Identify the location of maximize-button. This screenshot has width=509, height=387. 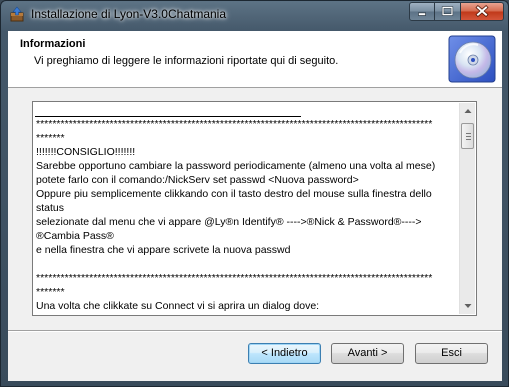
(448, 11).